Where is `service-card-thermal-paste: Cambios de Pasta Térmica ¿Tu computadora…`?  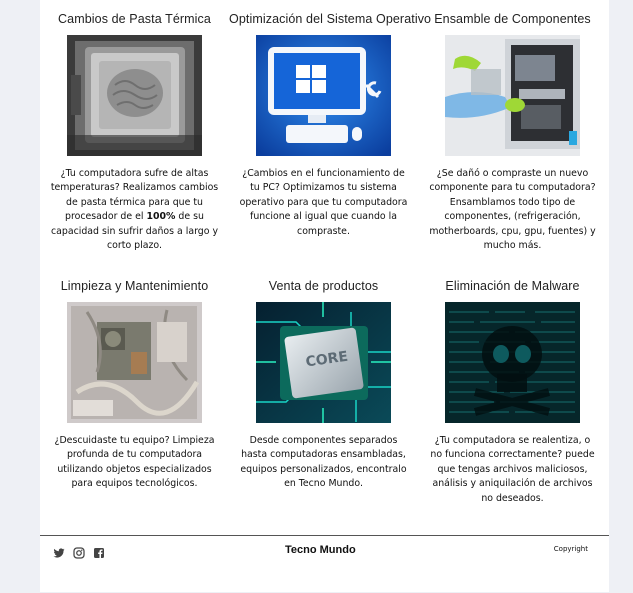
service-card-thermal-paste: Cambios de Pasta Térmica ¿Tu computadora… is located at coordinates (134, 131).